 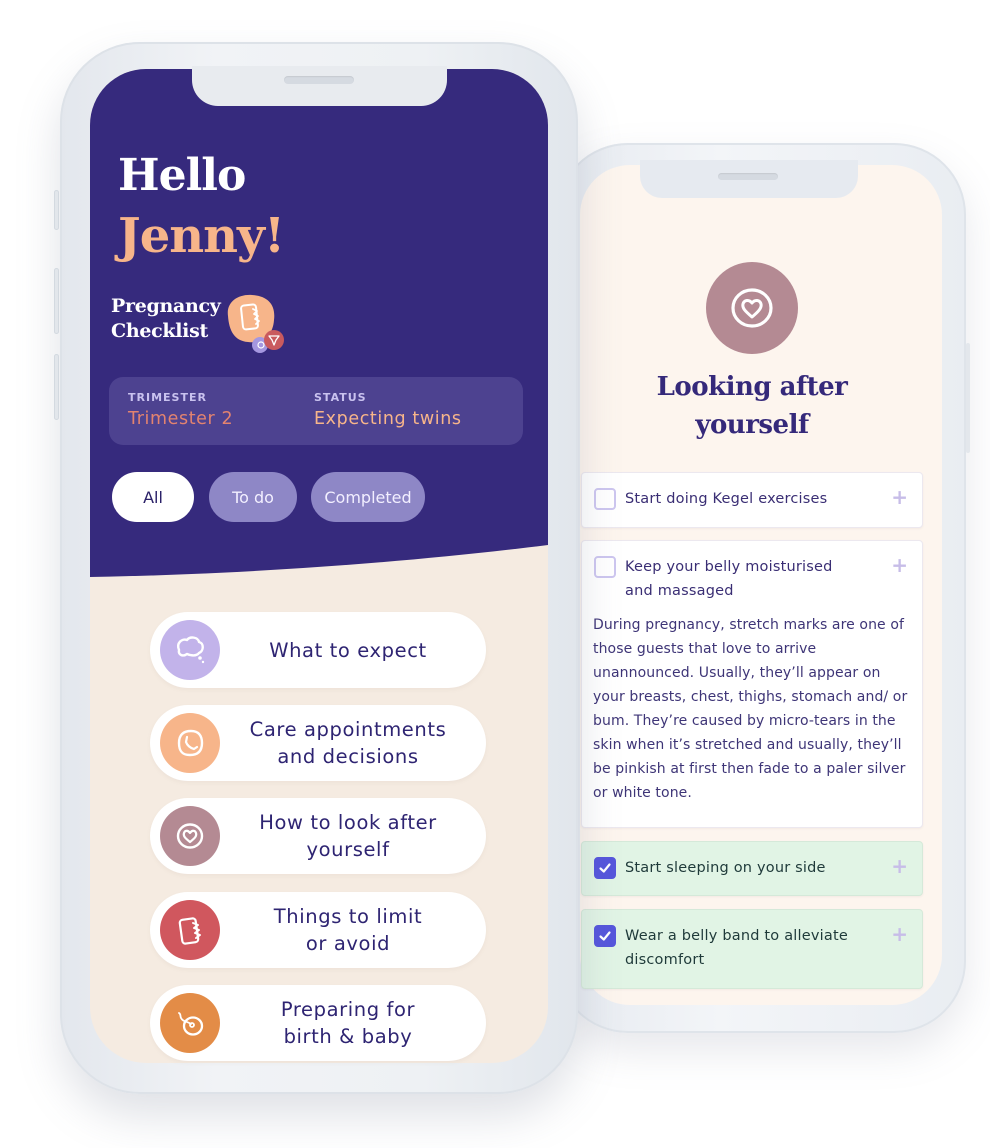 I want to click on category-label: How to look after yourself, so click(x=348, y=836).